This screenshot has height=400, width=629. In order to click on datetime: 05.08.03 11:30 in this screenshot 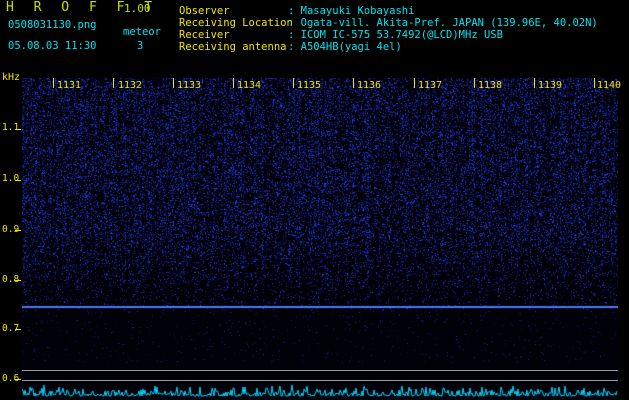, I will do `click(52, 46)`.